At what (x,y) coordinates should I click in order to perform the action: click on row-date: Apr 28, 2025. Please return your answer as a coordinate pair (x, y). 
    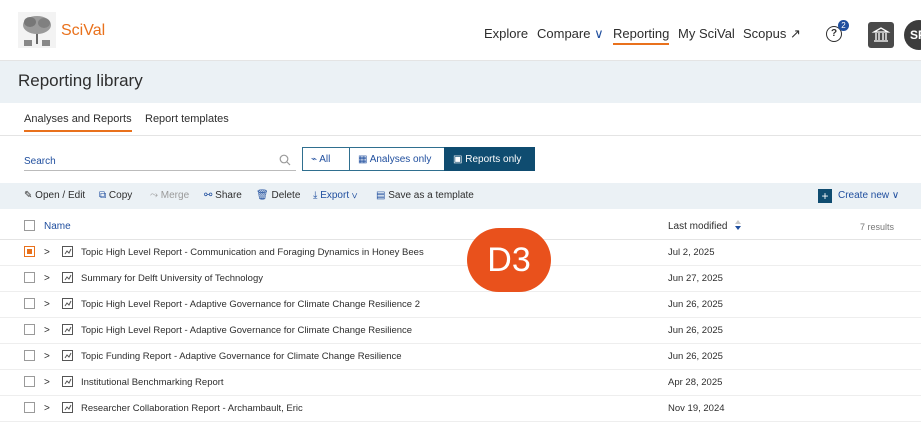
    Looking at the image, I should click on (695, 382).